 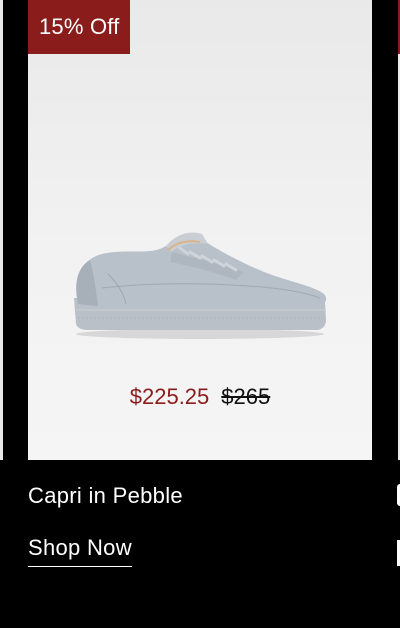 I want to click on price-row: $225.25 $265, so click(x=200, y=397).